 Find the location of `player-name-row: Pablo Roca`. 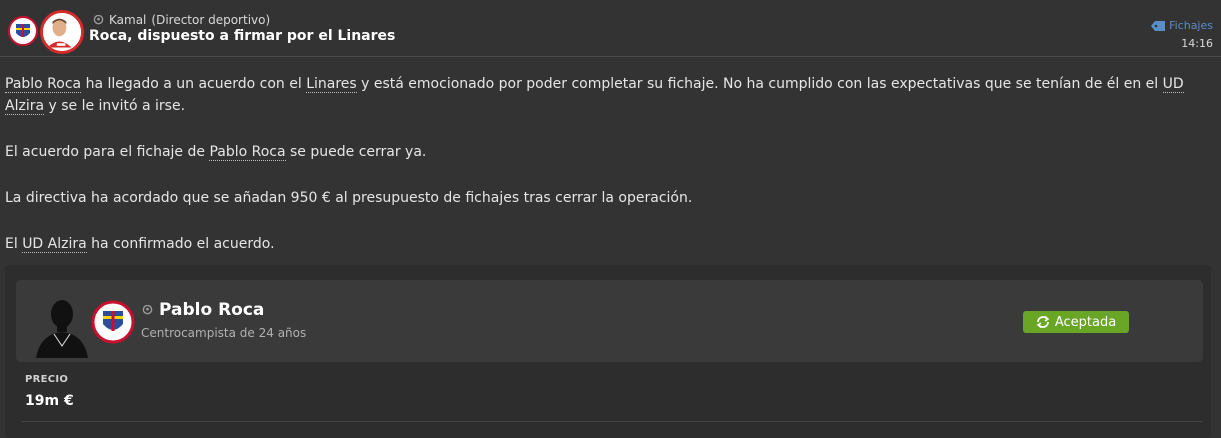

player-name-row: Pablo Roca is located at coordinates (203, 310).